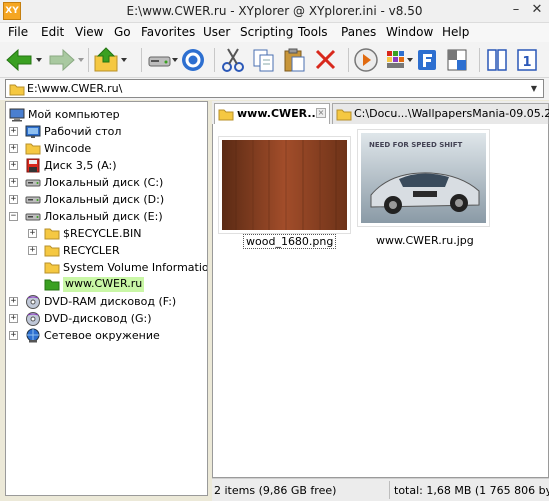 Image resolution: width=549 pixels, height=501 pixels. I want to click on desktop-icon, so click(33, 131).